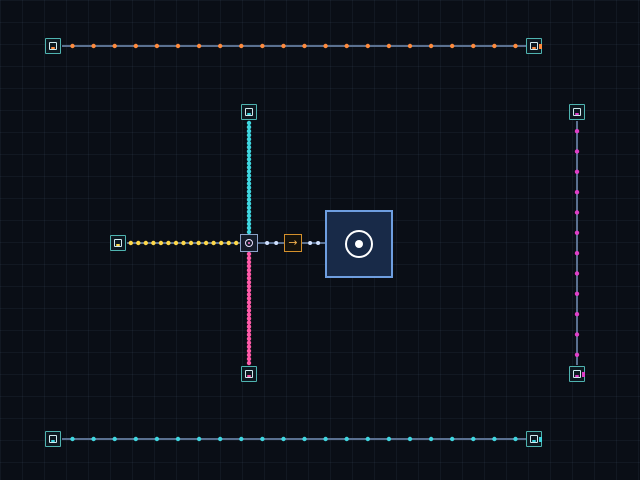  I want to click on hub-ring, so click(359, 244).